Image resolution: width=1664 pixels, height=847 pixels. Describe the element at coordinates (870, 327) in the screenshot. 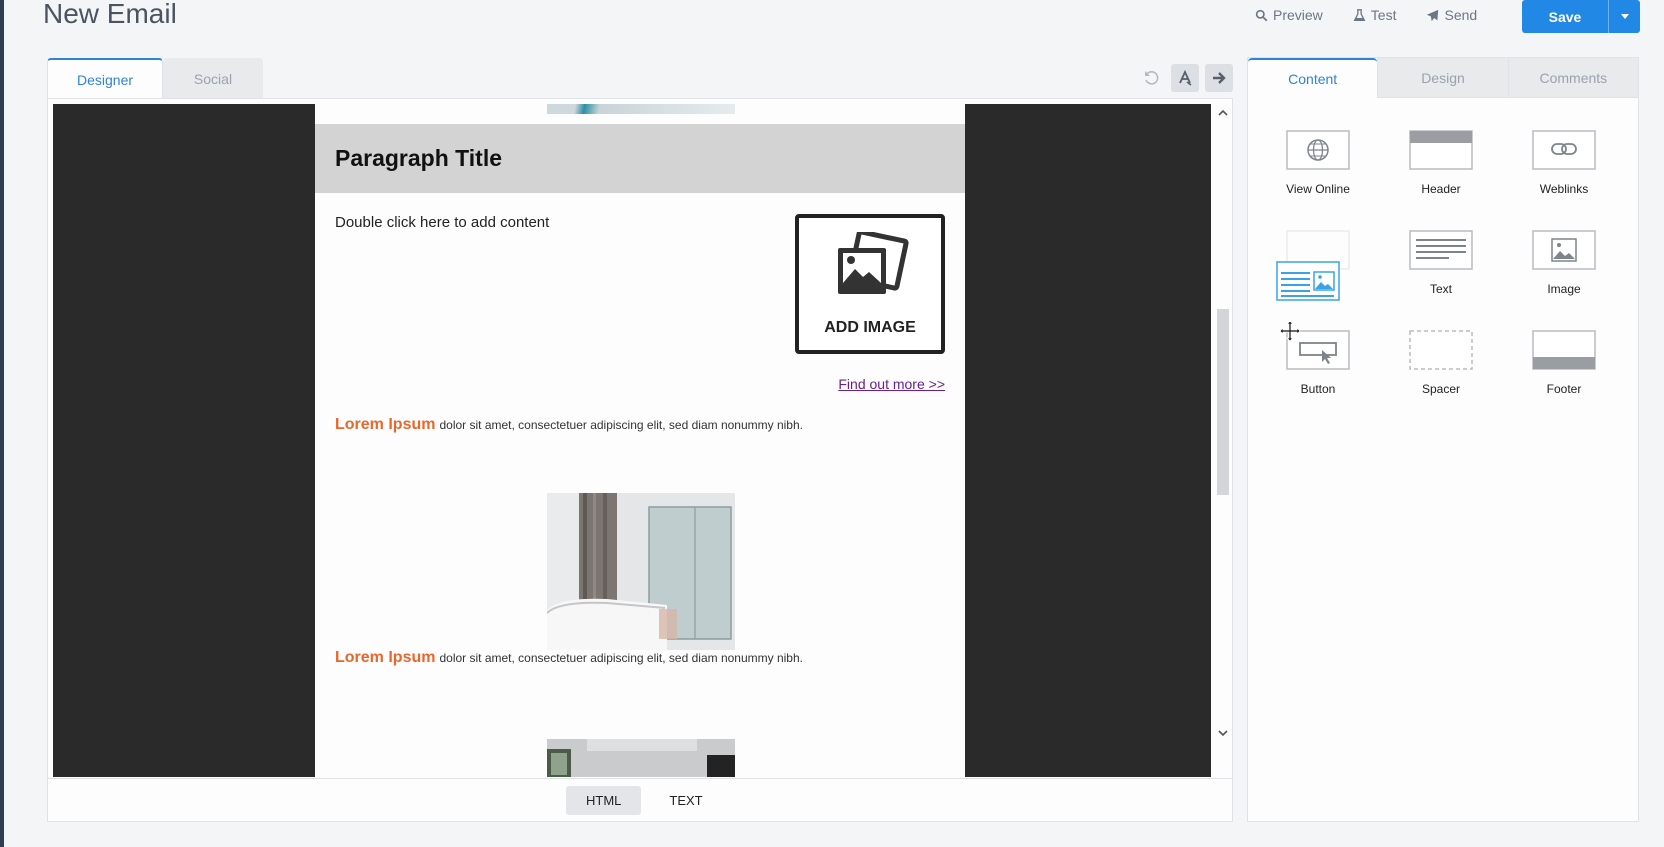

I see `add-image-label: ADD IMAGE` at that location.